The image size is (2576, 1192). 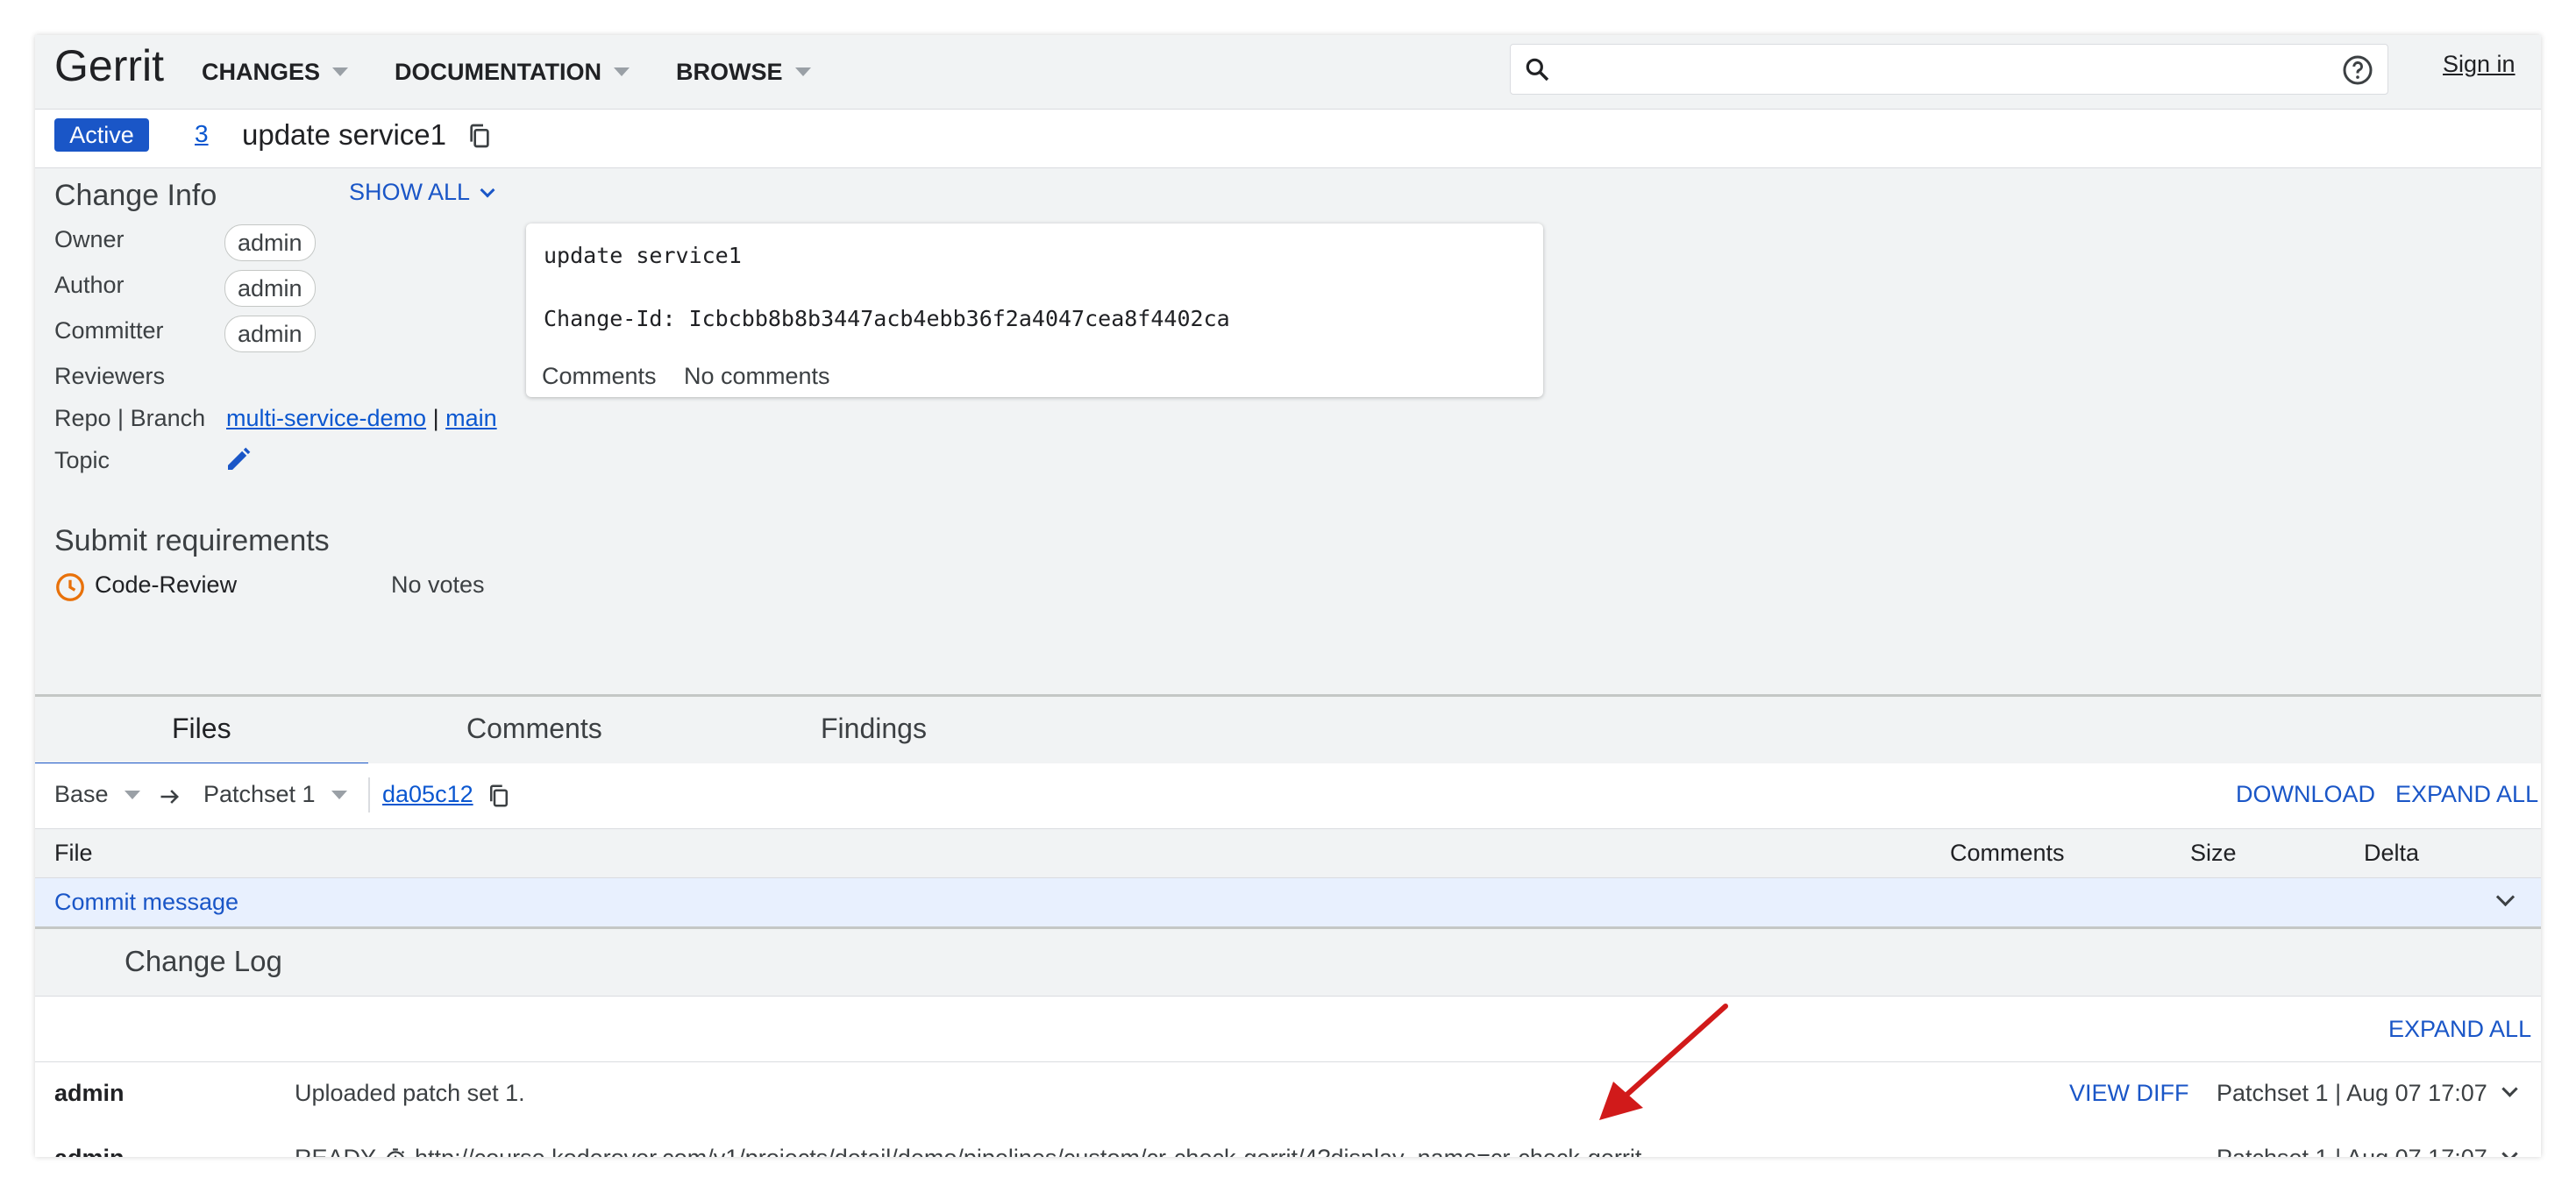 I want to click on base-dropdown: Base, so click(x=97, y=794).